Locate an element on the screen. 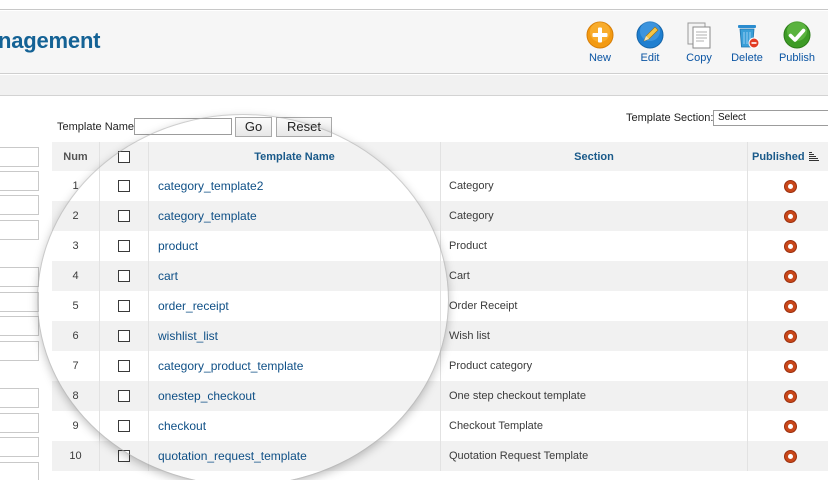 This screenshot has height=480, width=828. published-header-label: Published is located at coordinates (778, 156).